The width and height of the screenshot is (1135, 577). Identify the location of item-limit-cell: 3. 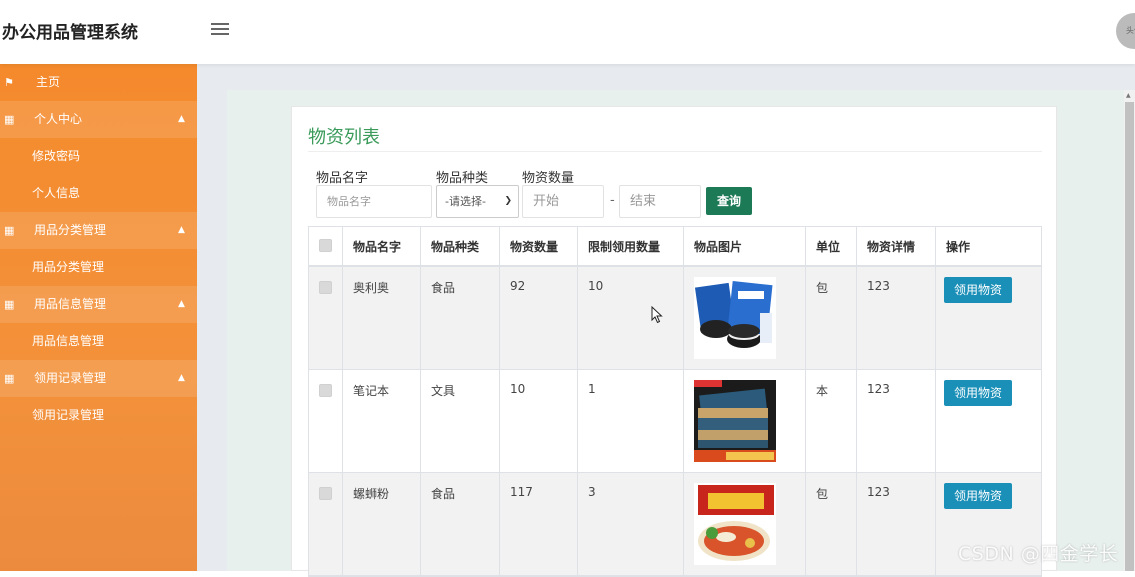
(631, 524).